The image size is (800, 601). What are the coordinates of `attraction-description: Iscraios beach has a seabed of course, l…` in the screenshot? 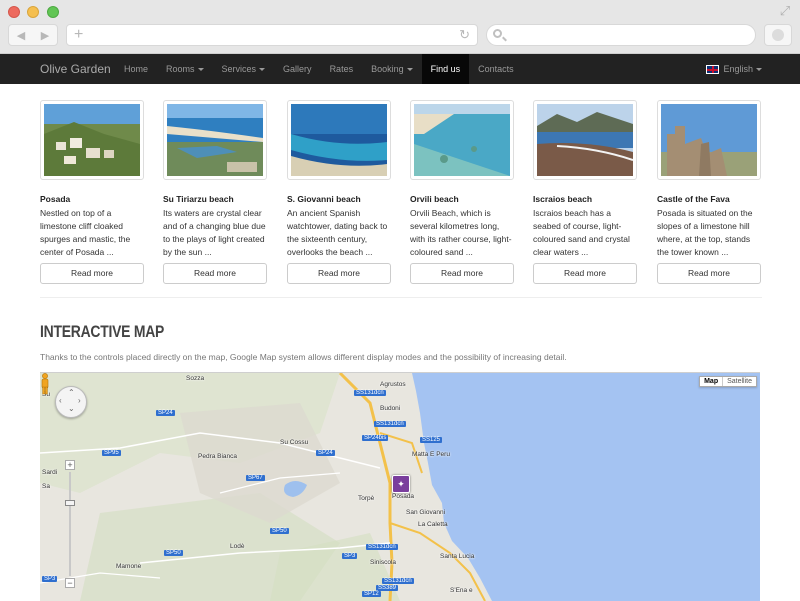 It's located at (581, 232).